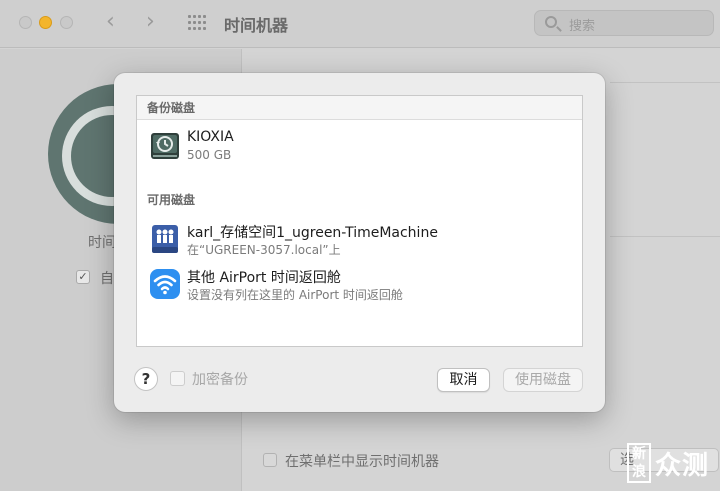 The image size is (720, 491). Describe the element at coordinates (360, 24) in the screenshot. I see `title-bar: ‹ › 时间机器 搜索` at that location.